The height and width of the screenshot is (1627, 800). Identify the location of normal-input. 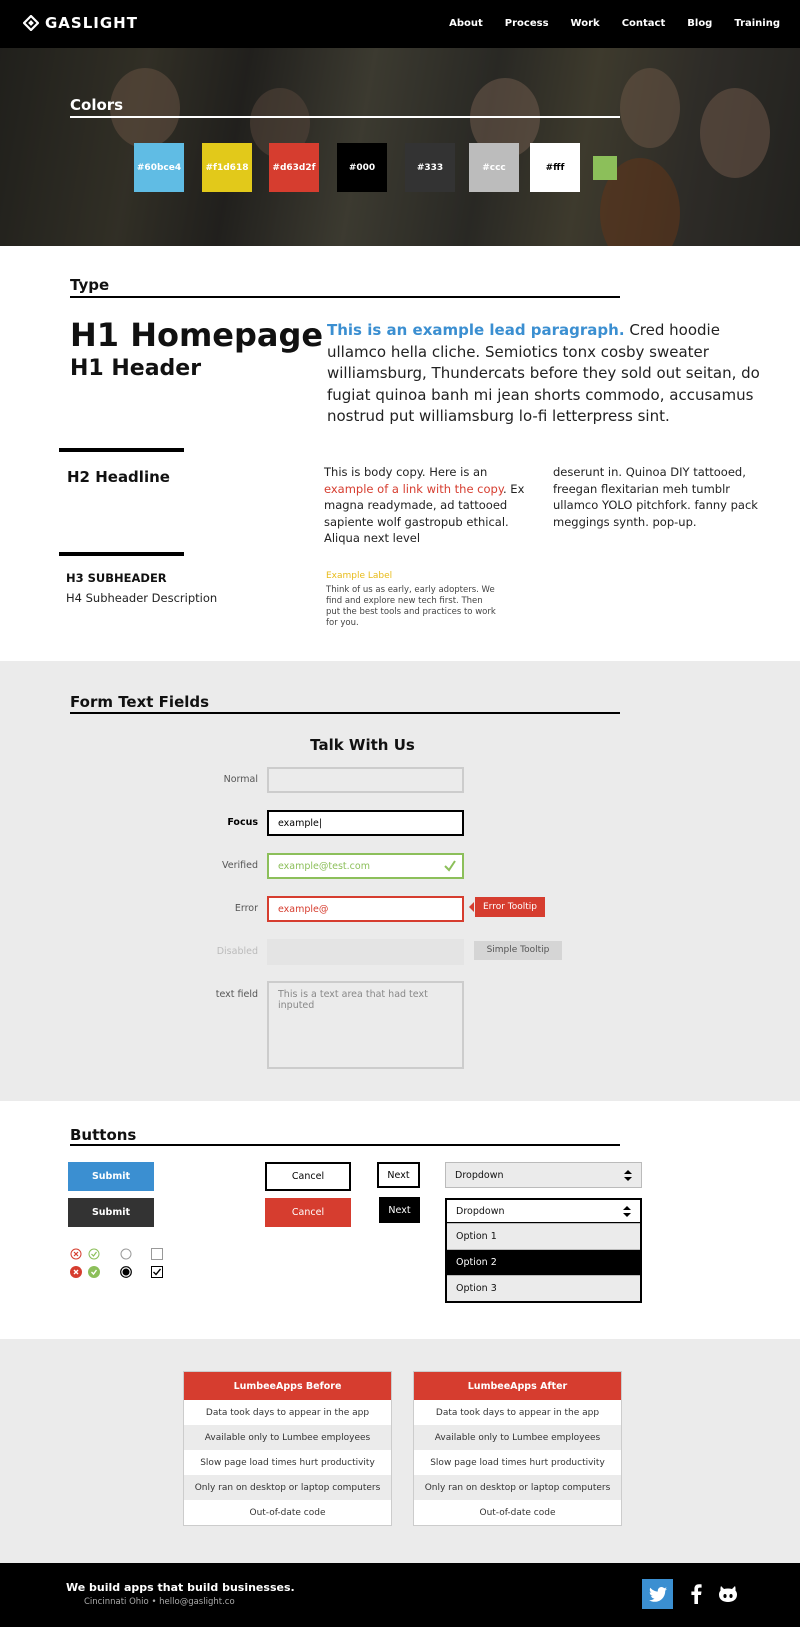
(365, 780).